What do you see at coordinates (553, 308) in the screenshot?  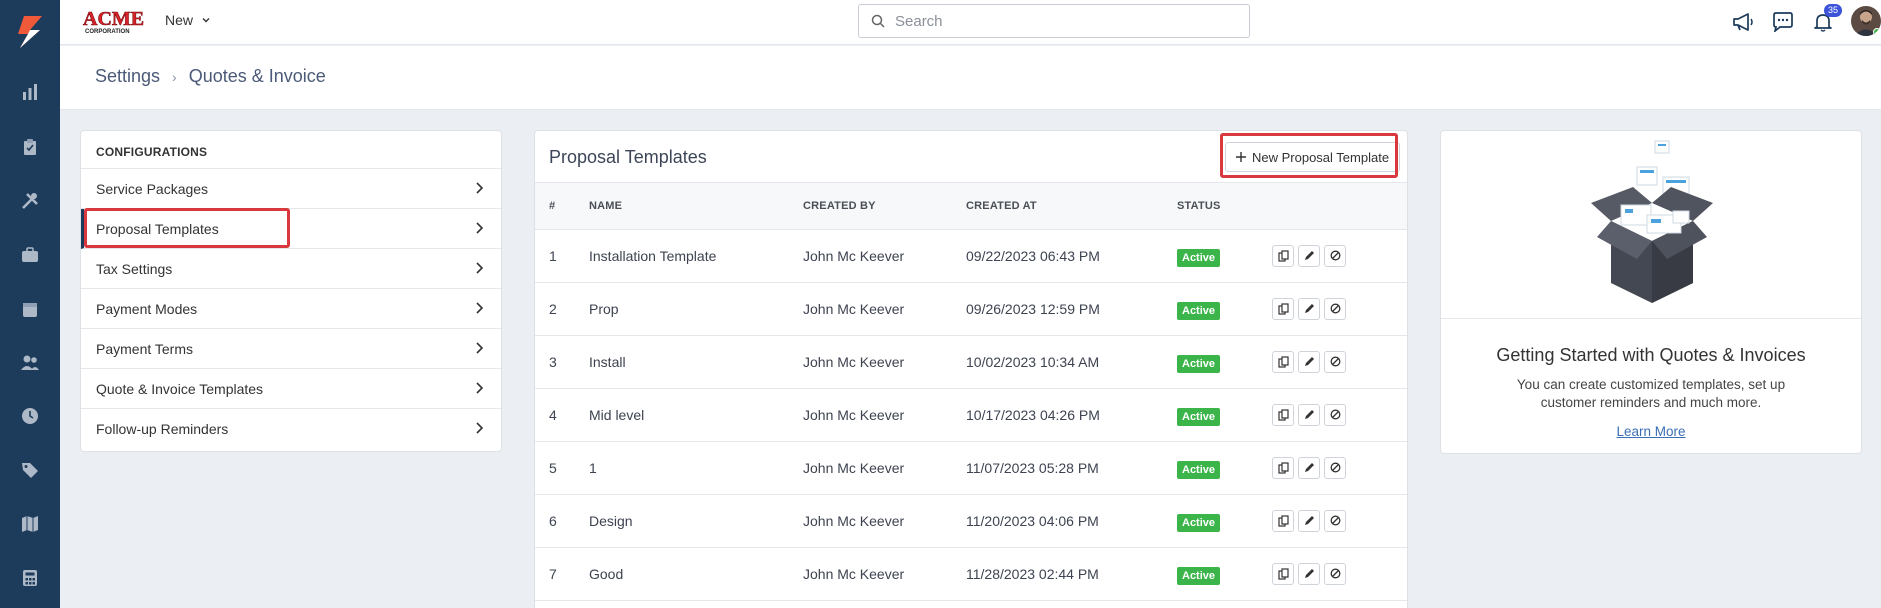 I see `row-number: 2` at bounding box center [553, 308].